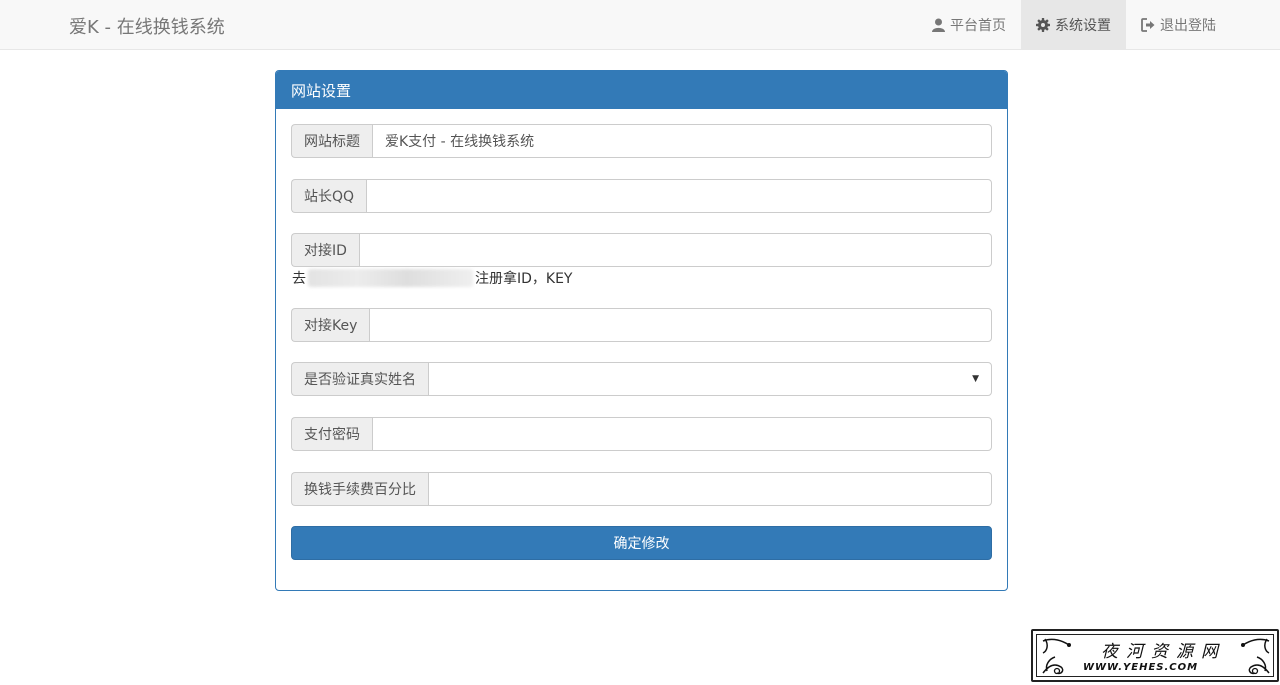 This screenshot has height=685, width=1280. I want to click on nav-logout: 退出登陆, so click(1176, 24).